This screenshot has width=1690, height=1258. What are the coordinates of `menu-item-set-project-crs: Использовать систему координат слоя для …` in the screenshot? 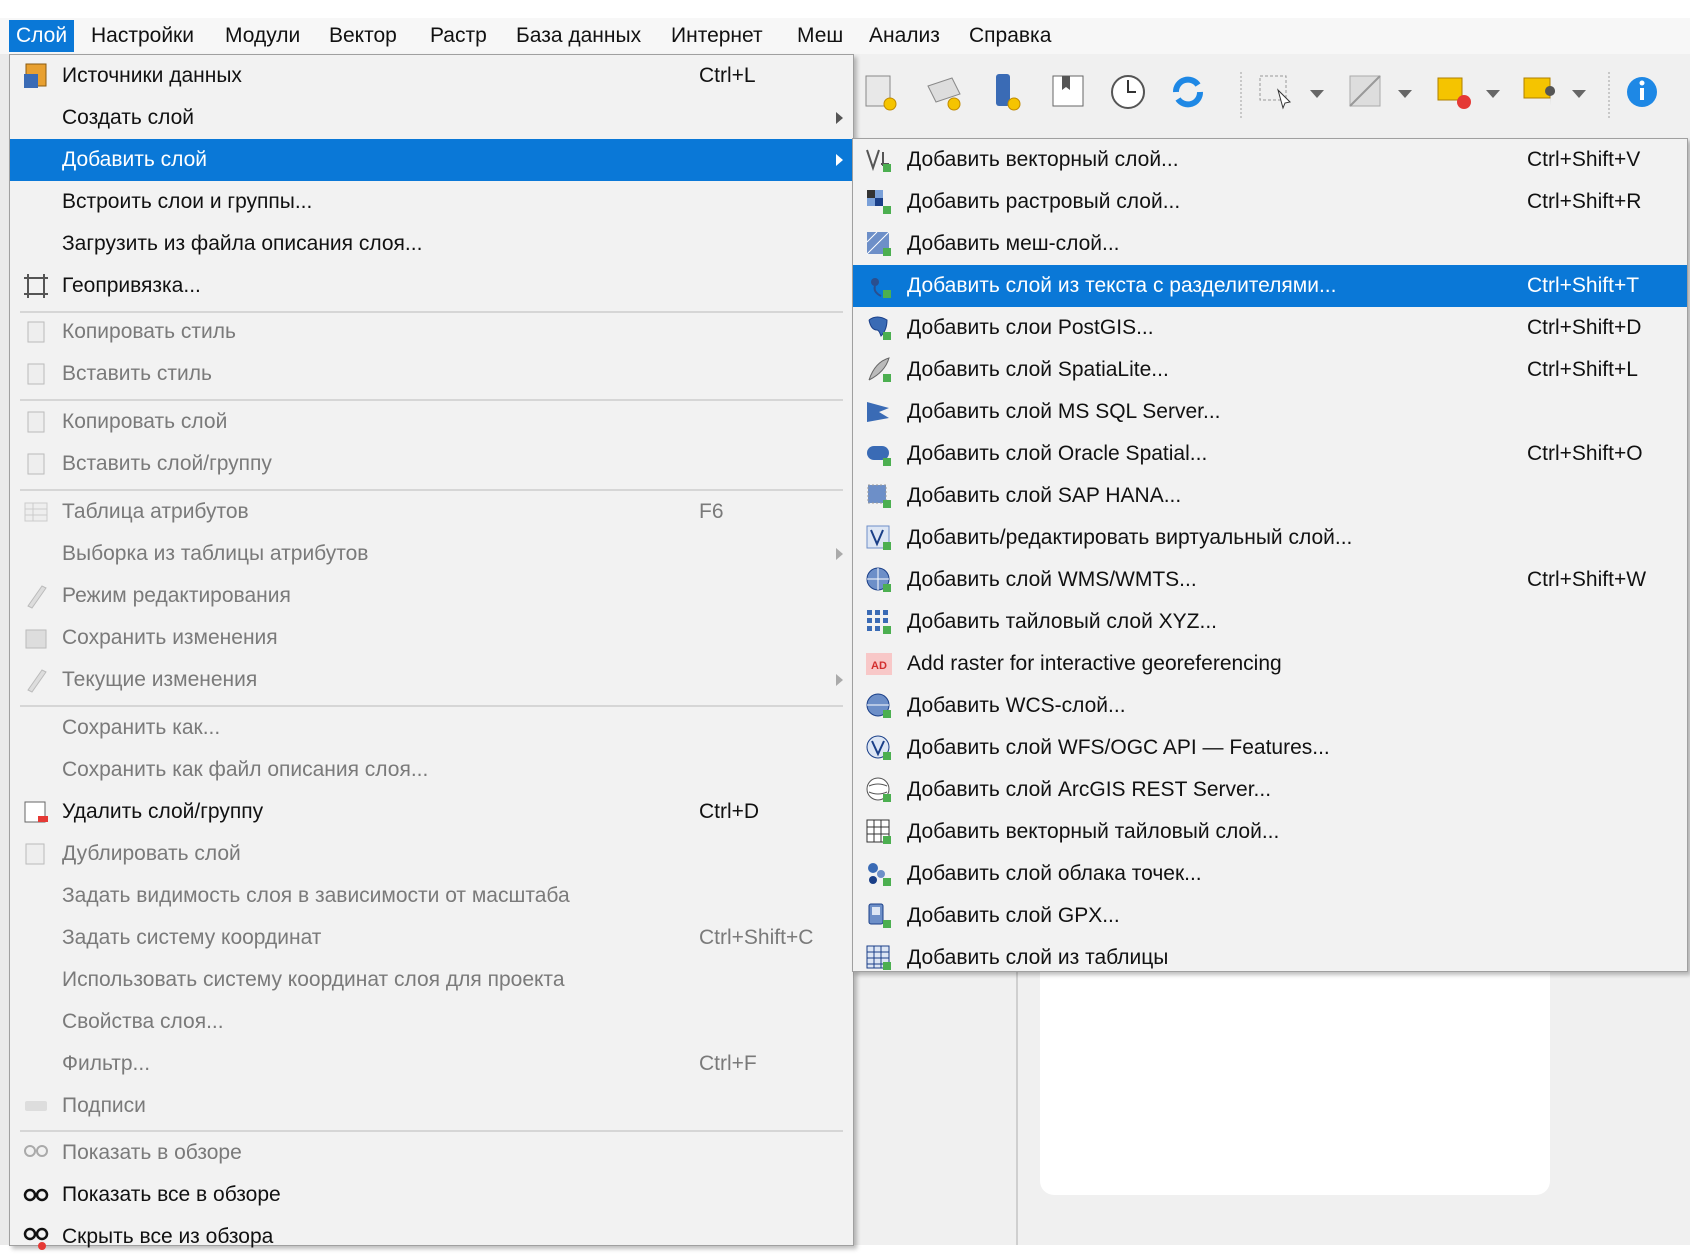 It's located at (431, 980).